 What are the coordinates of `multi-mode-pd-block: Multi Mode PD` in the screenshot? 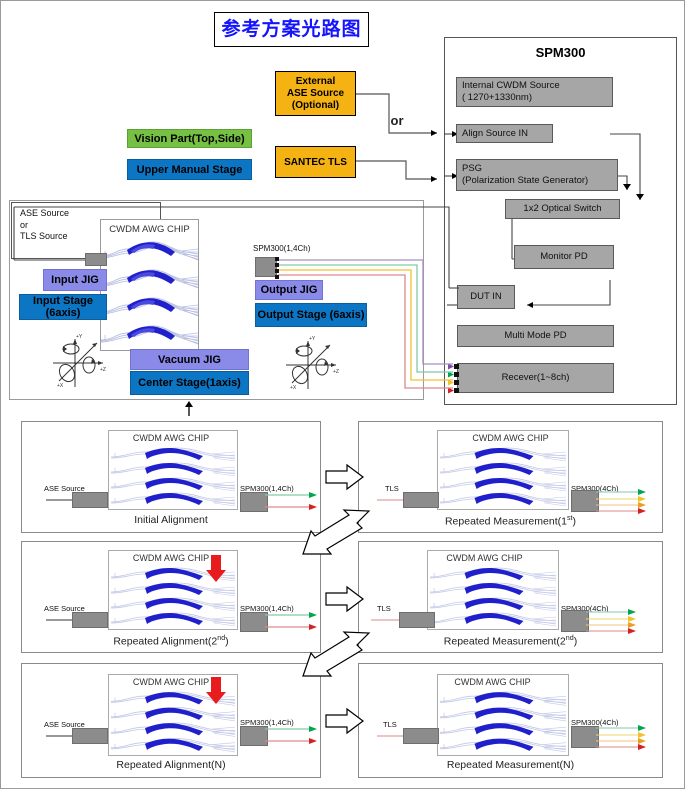 It's located at (535, 336).